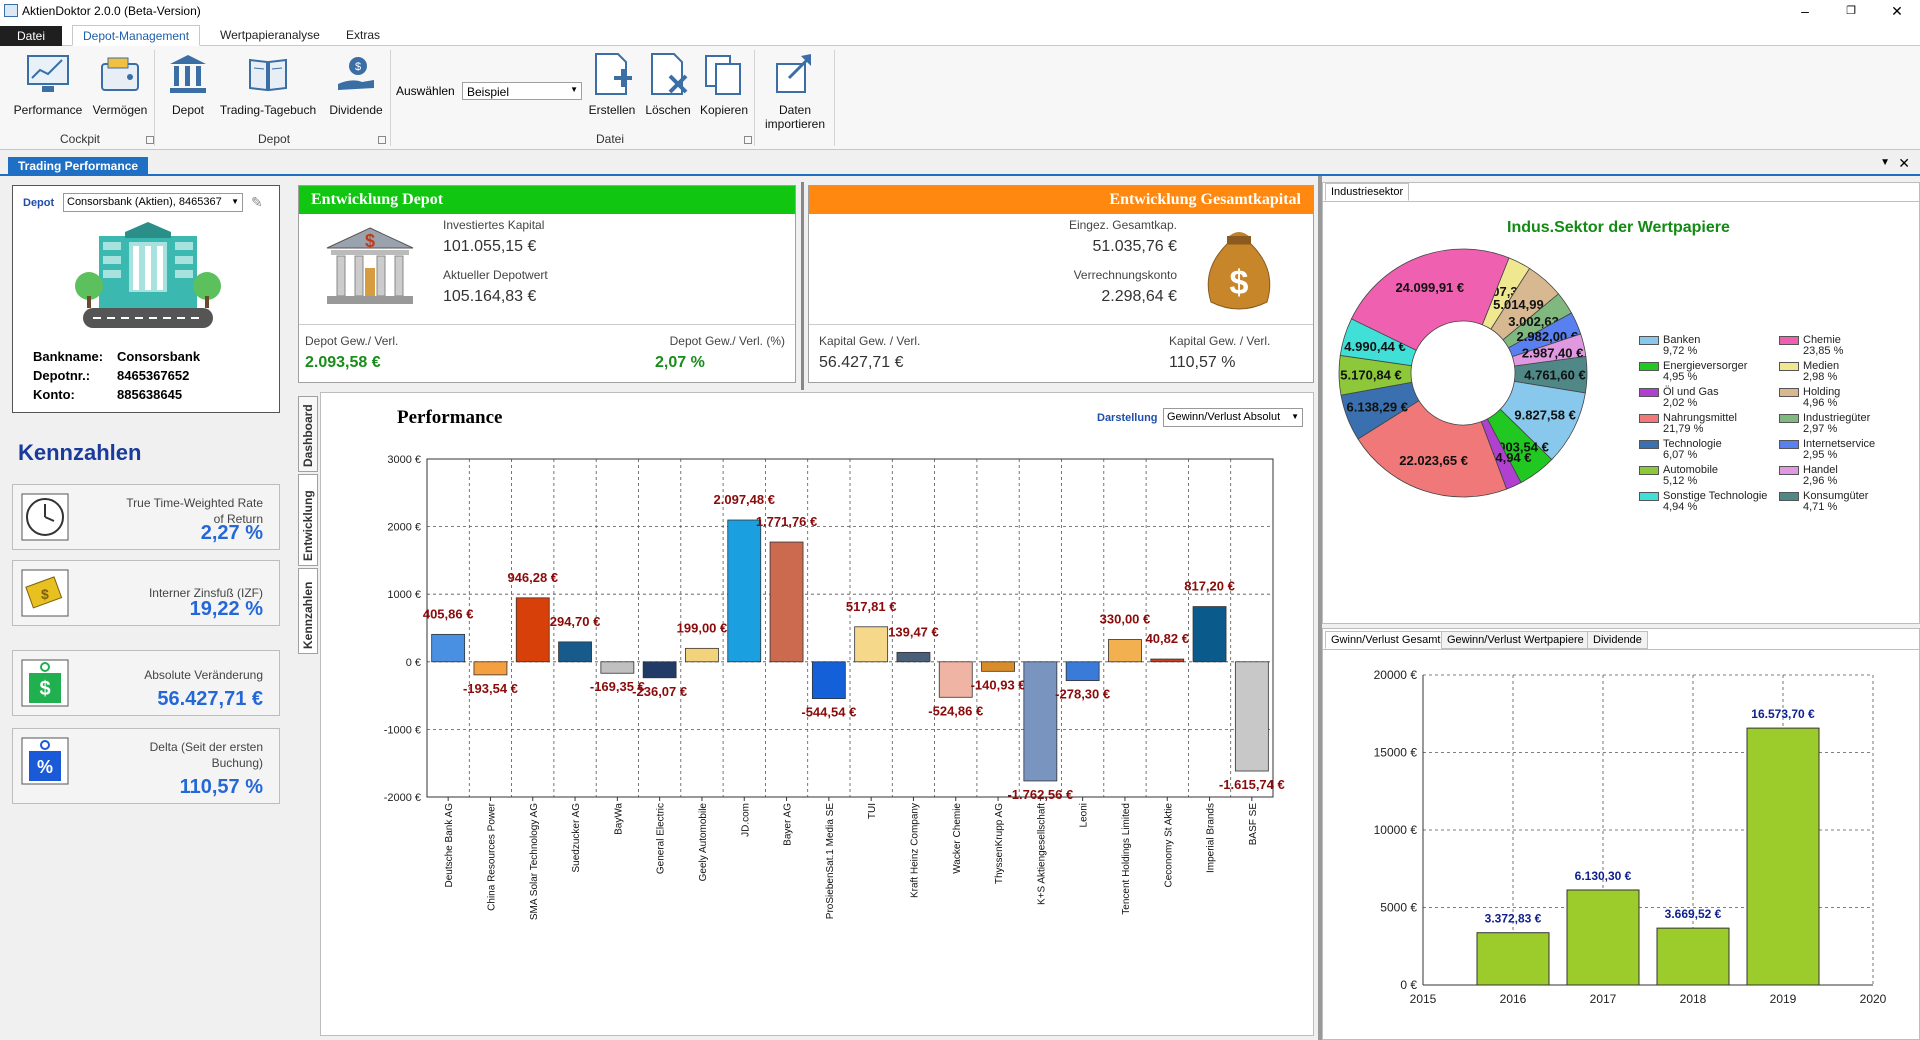 This screenshot has height=1040, width=1920. Describe the element at coordinates (1429, 287) in the screenshot. I see `pie-data-label: 24.099,91 €` at that location.